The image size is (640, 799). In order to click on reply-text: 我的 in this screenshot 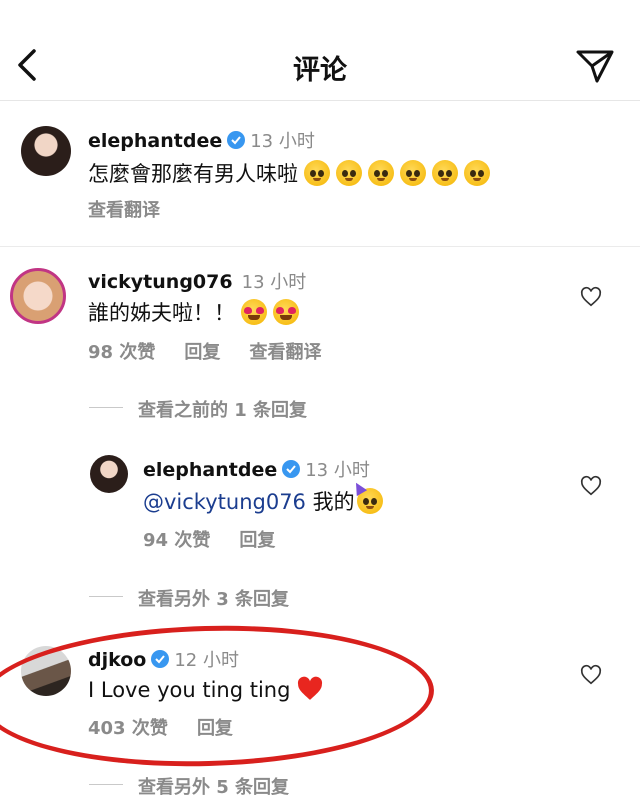, I will do `click(333, 502)`.